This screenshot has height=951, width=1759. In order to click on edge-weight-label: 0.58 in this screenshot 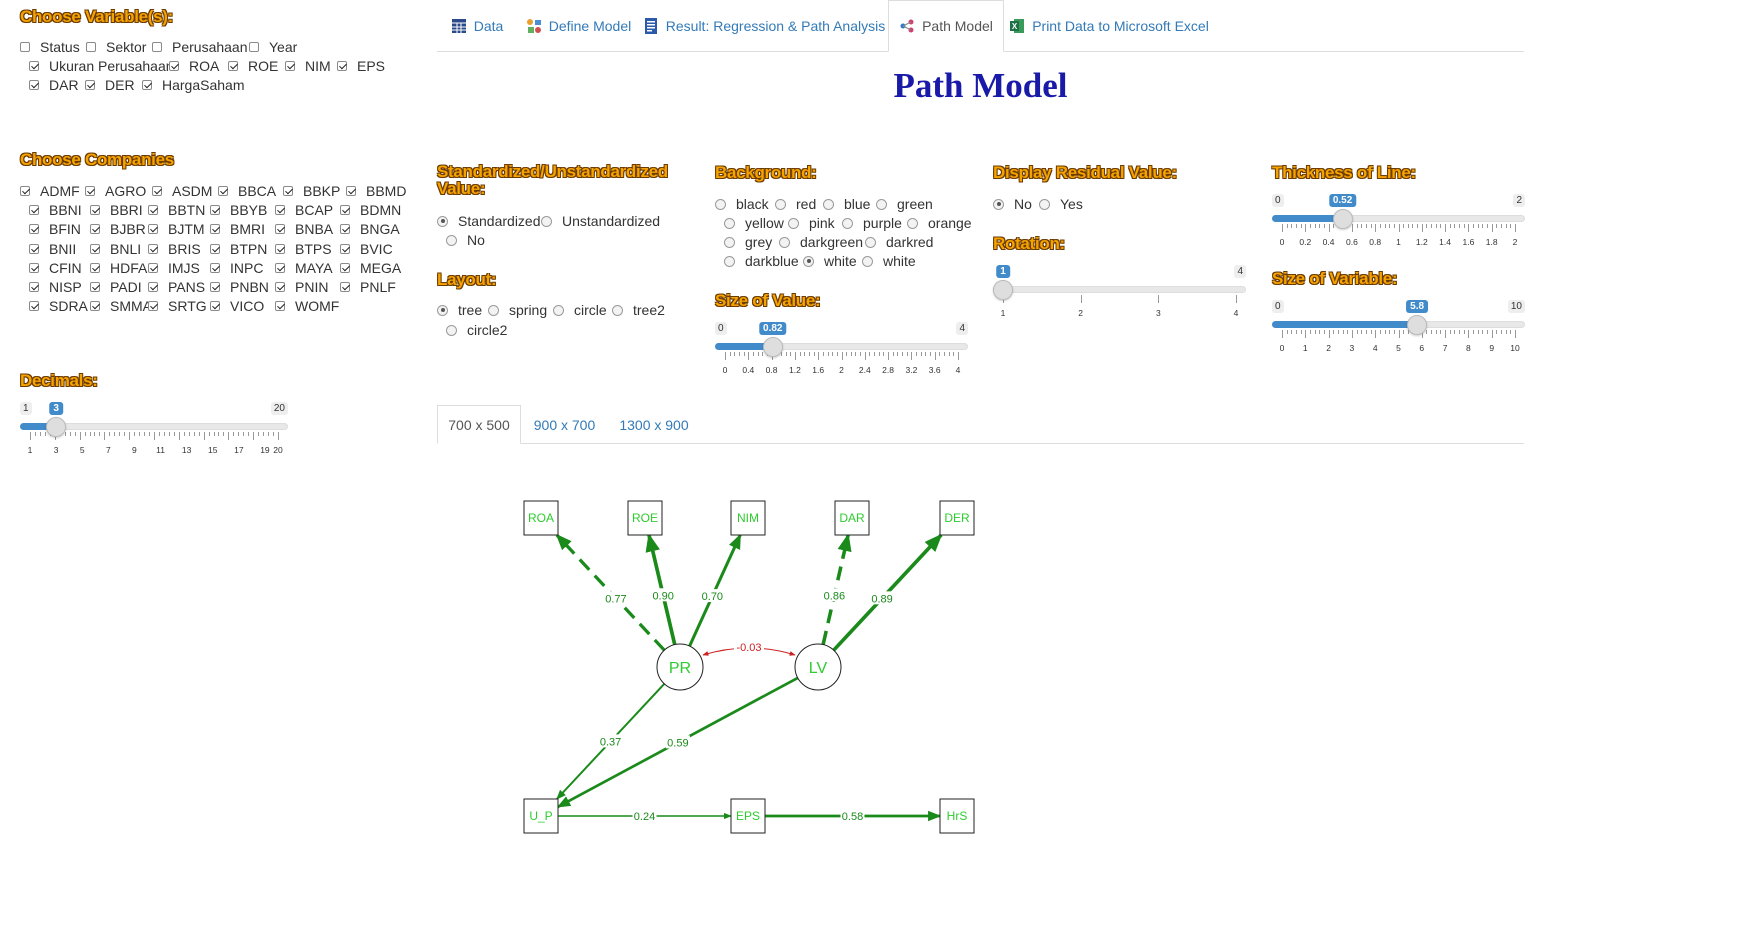, I will do `click(852, 817)`.